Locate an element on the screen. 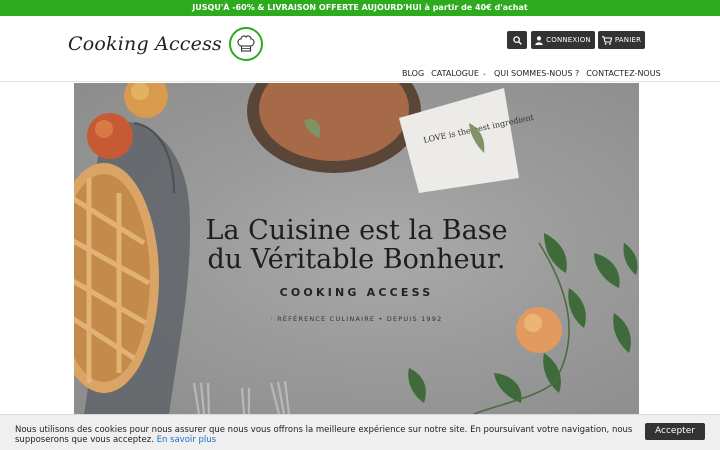 The image size is (720, 450). user-icon is located at coordinates (539, 40).